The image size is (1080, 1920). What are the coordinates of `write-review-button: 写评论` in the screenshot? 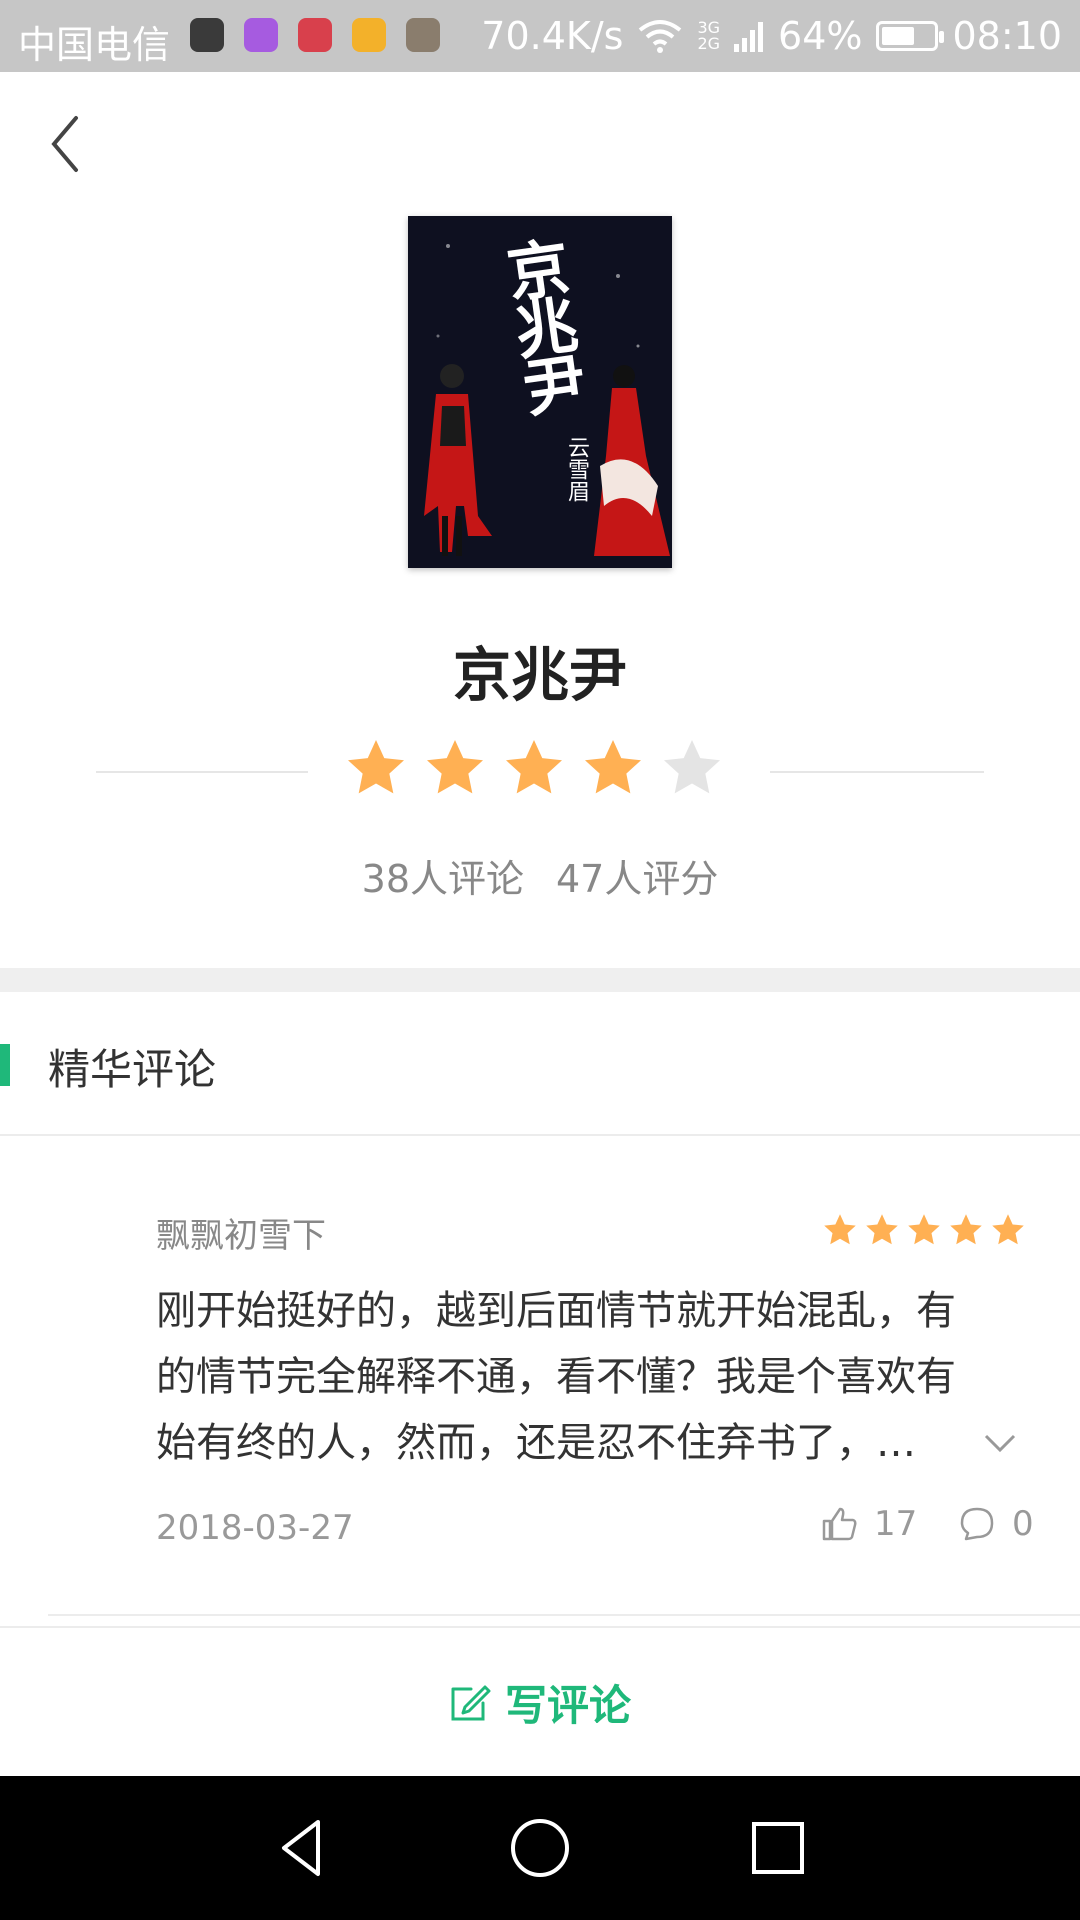 It's located at (540, 1702).